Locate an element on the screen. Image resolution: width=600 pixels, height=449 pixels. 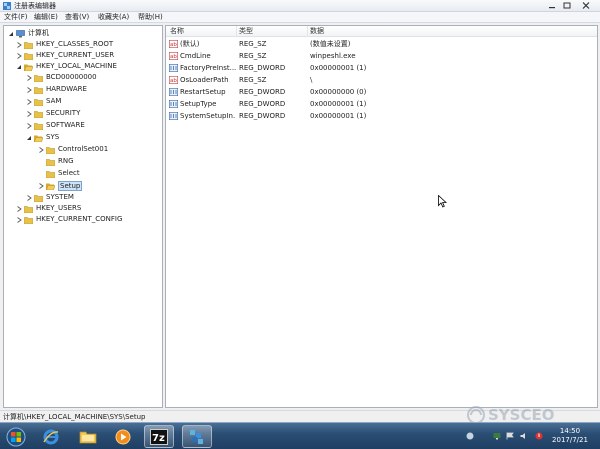
table-row: RestartSetup REG_DWORD 0x00000000 (0) is located at coordinates (381, 92).